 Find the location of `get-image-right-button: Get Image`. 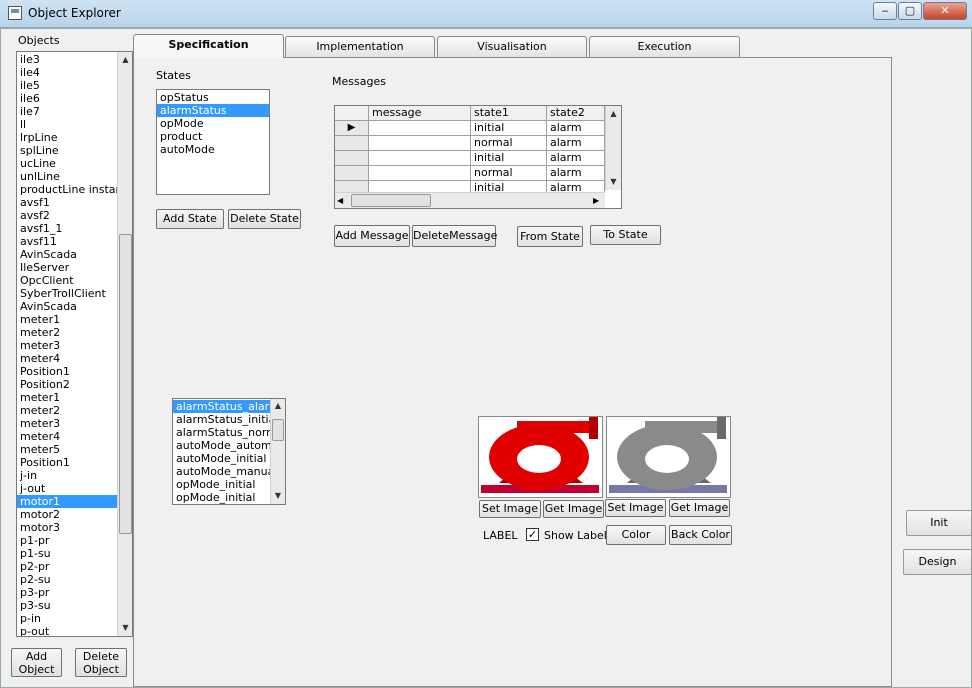

get-image-right-button: Get Image is located at coordinates (699, 508).